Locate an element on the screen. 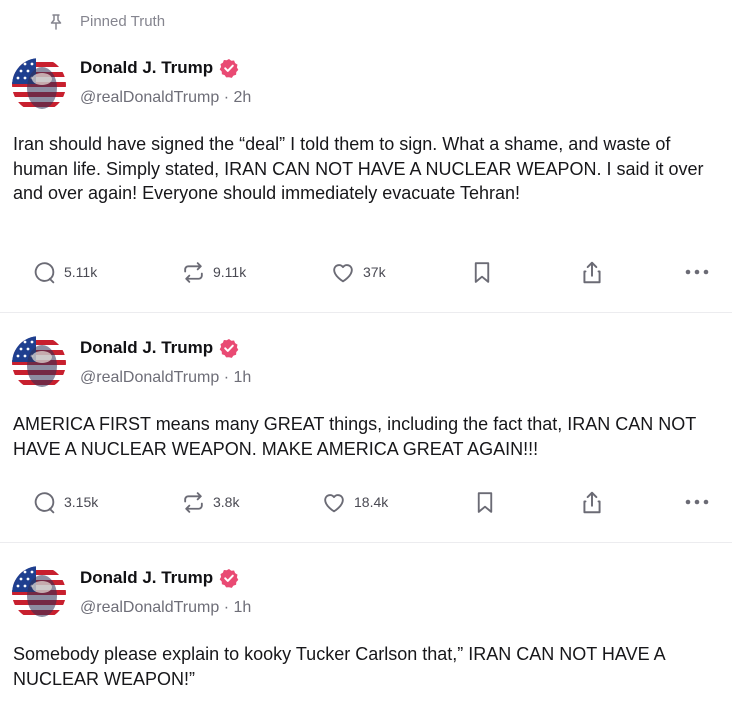  reply-button: 5.11k is located at coordinates (64, 272).